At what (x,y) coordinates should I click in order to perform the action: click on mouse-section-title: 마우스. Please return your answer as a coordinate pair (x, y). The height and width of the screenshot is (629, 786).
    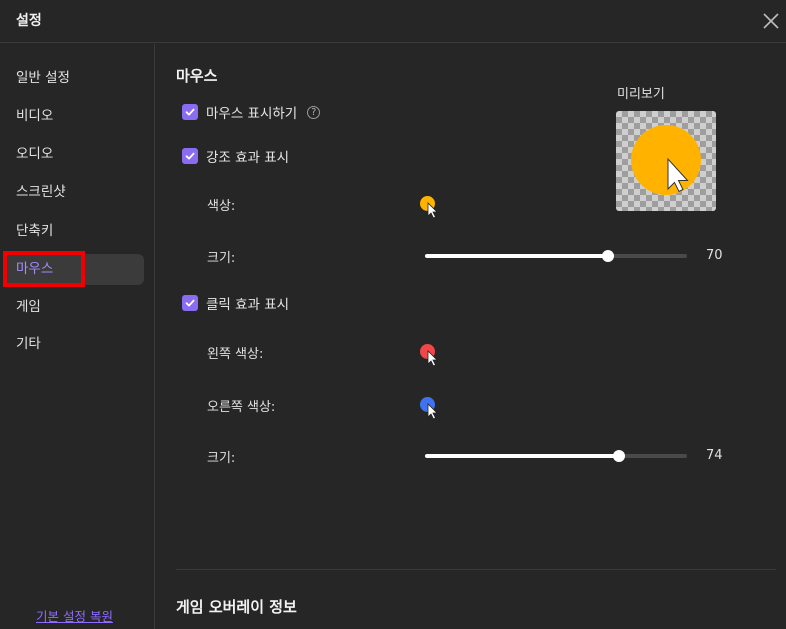
    Looking at the image, I should click on (197, 76).